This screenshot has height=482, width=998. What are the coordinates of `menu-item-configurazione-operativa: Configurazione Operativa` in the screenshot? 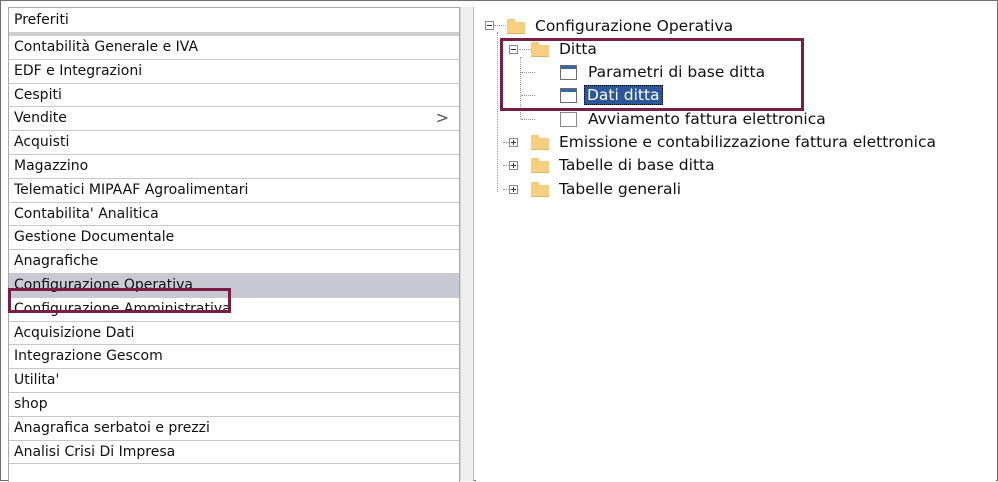 It's located at (234, 285).